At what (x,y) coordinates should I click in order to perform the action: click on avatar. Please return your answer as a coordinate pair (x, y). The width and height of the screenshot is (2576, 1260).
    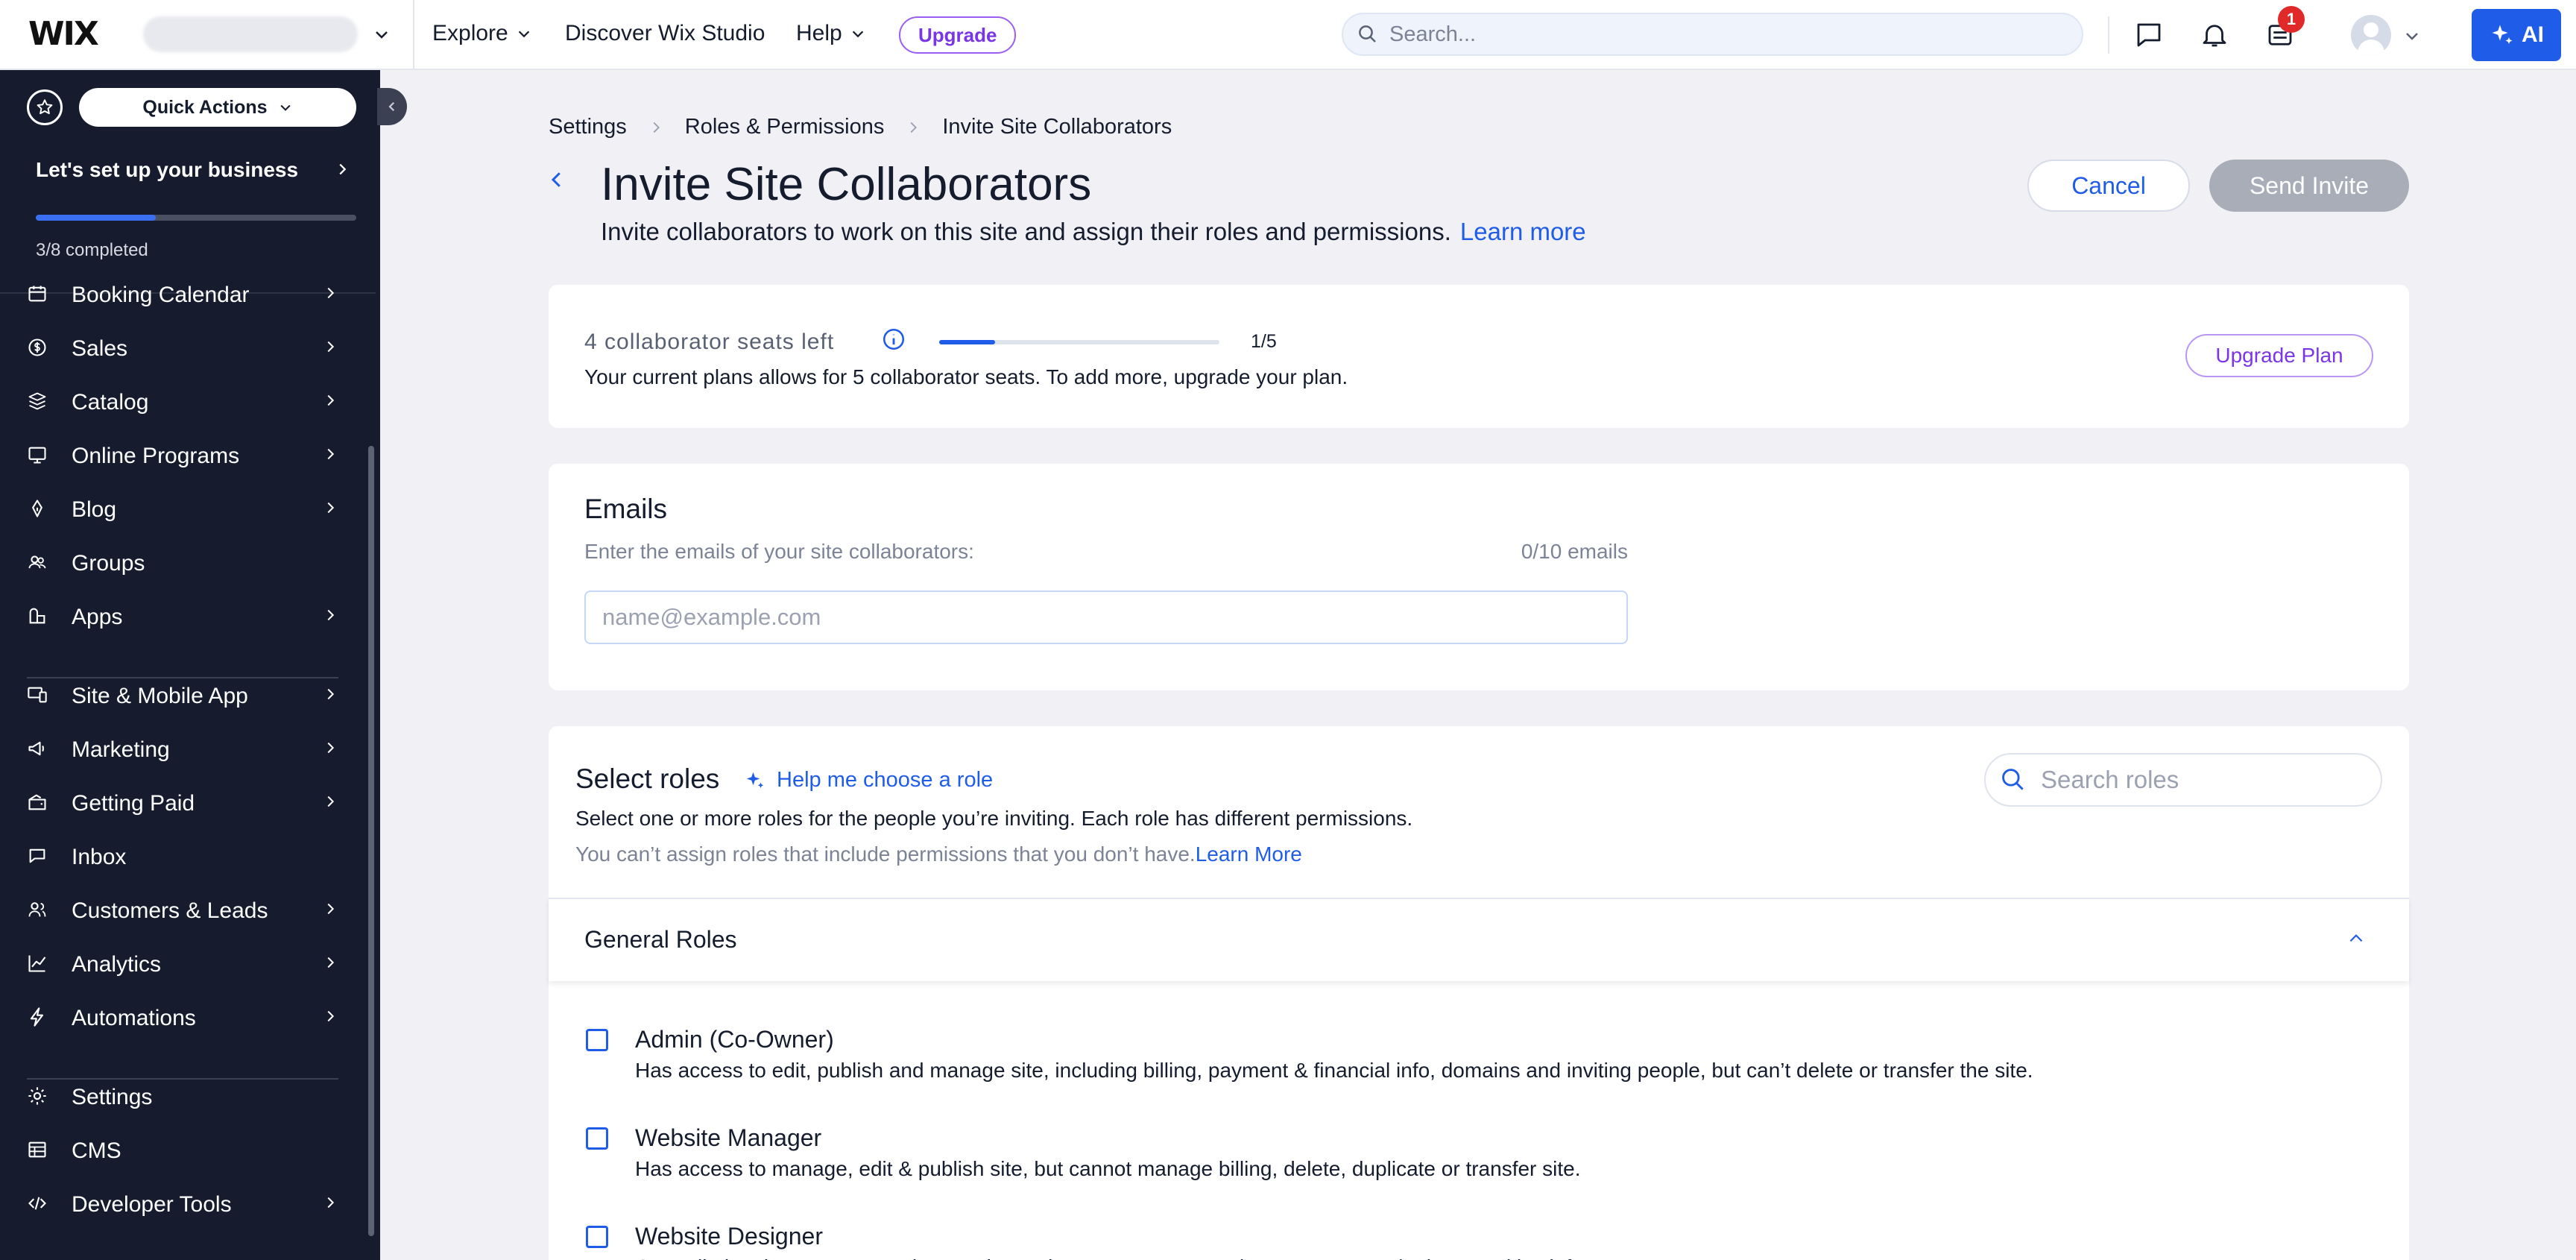
    Looking at the image, I should click on (2371, 35).